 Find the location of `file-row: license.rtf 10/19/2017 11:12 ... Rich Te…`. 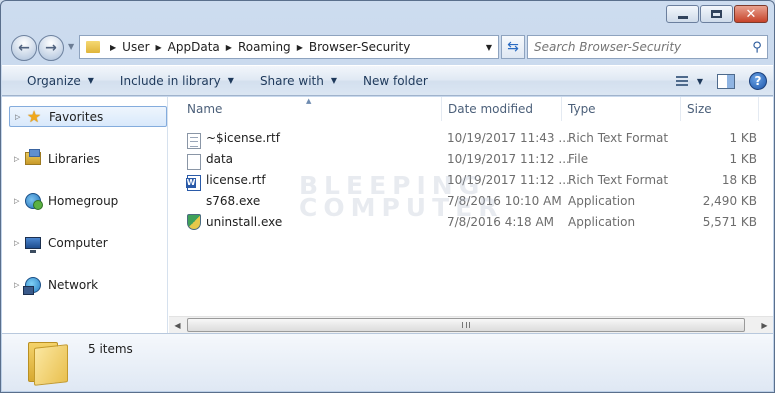

file-row: license.rtf 10/19/2017 11:12 ... Rich Te… is located at coordinates (470, 180).